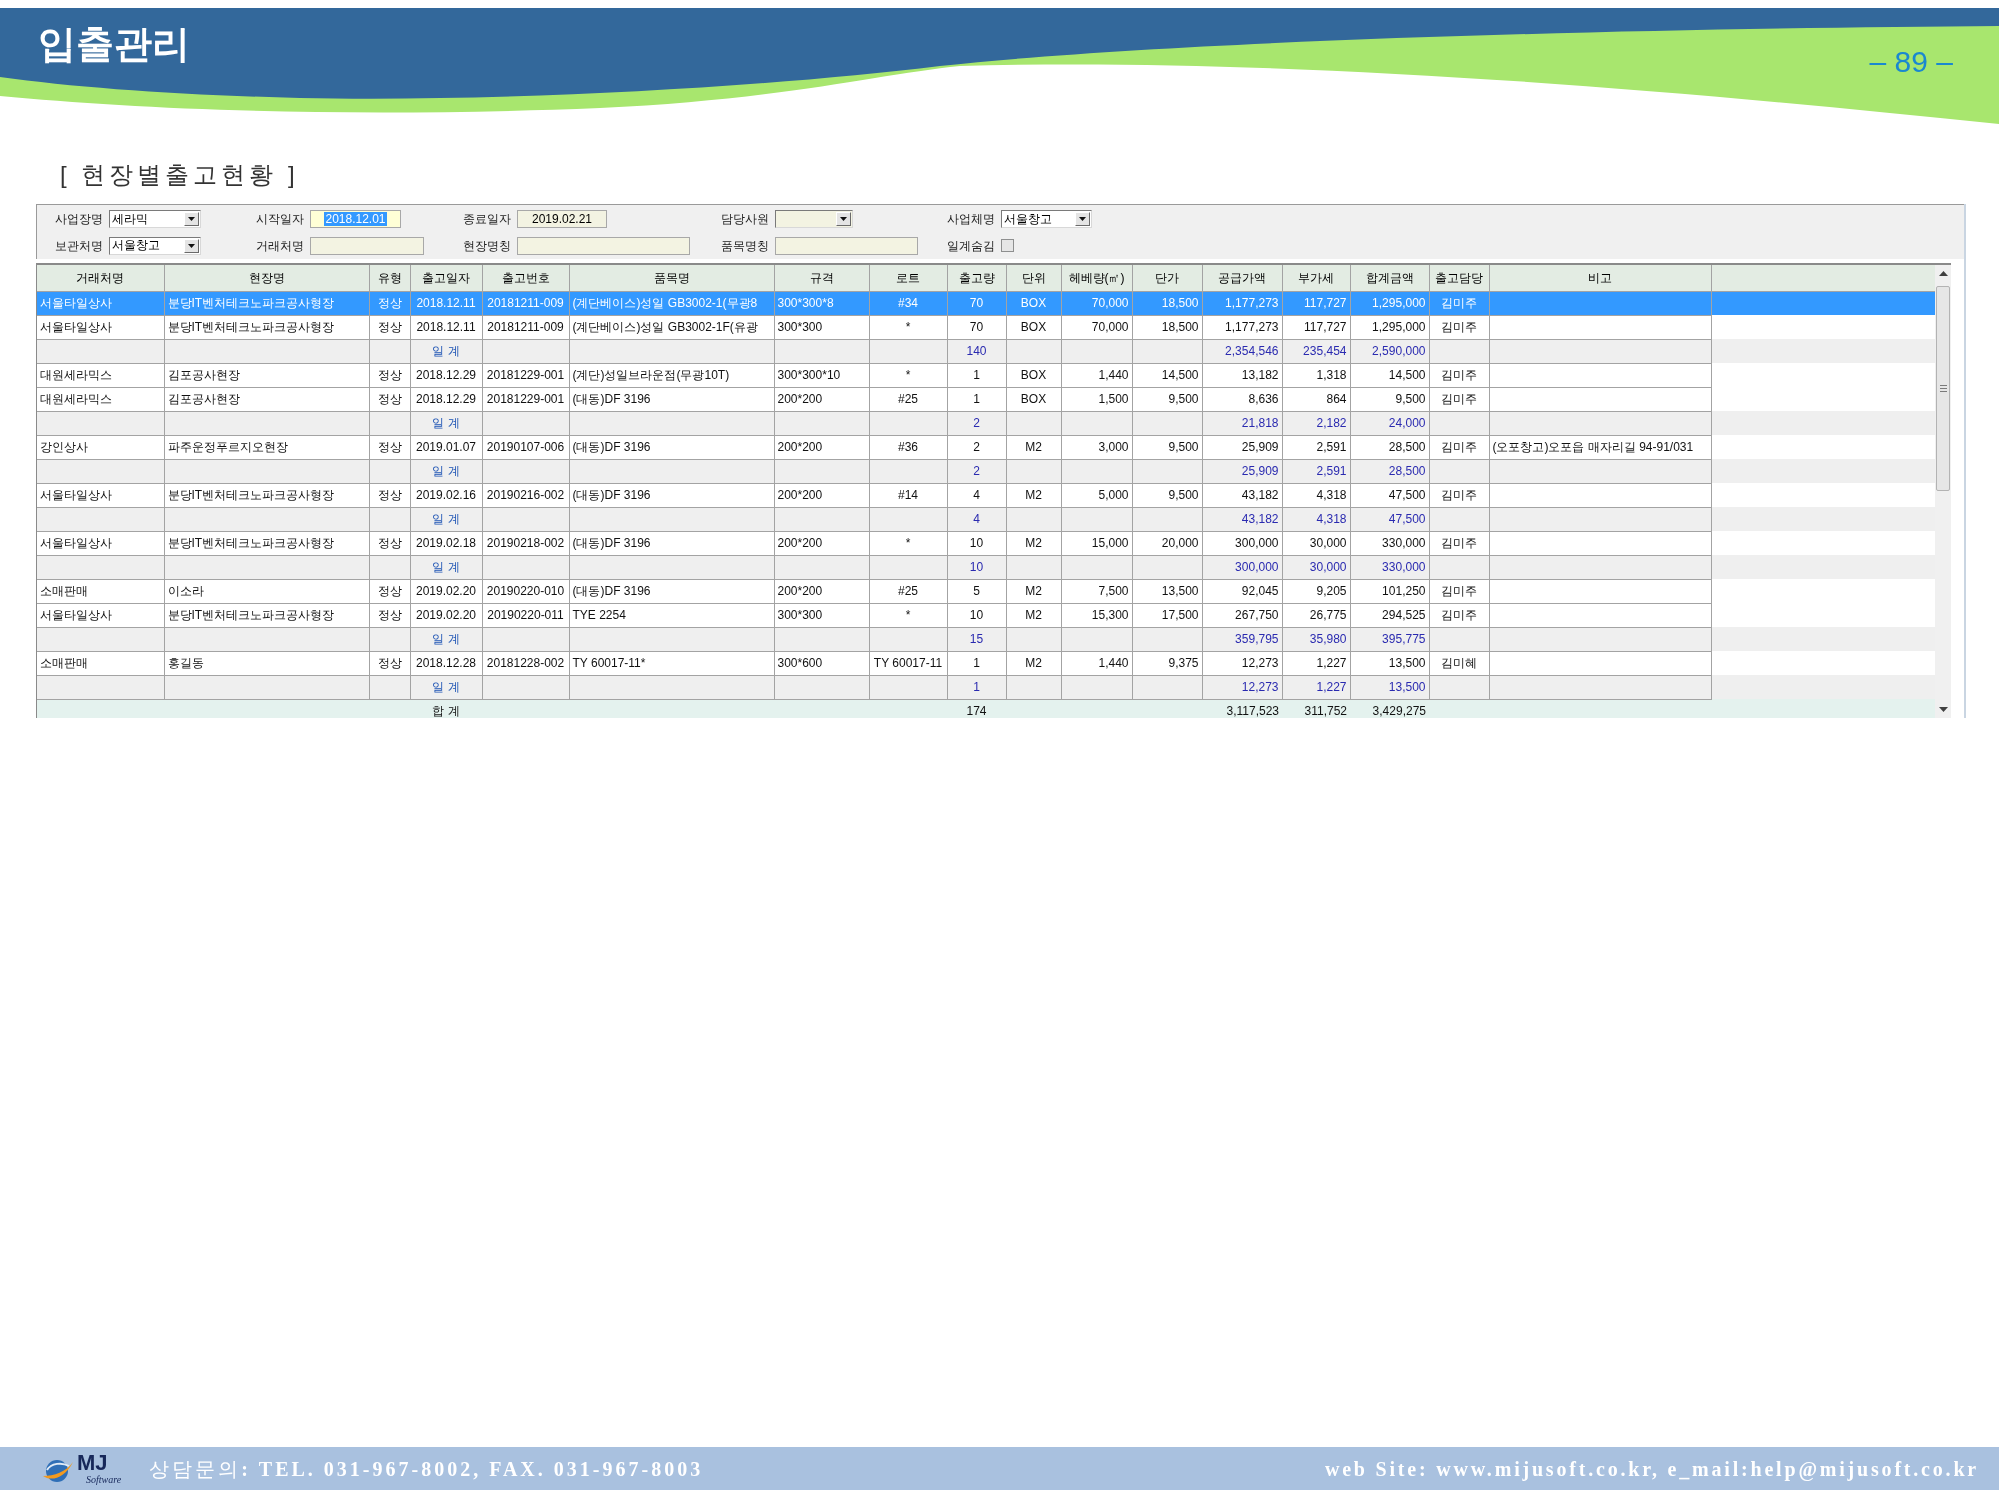  What do you see at coordinates (562, 219) in the screenshot?
I see `date-field: 2019.02.21` at bounding box center [562, 219].